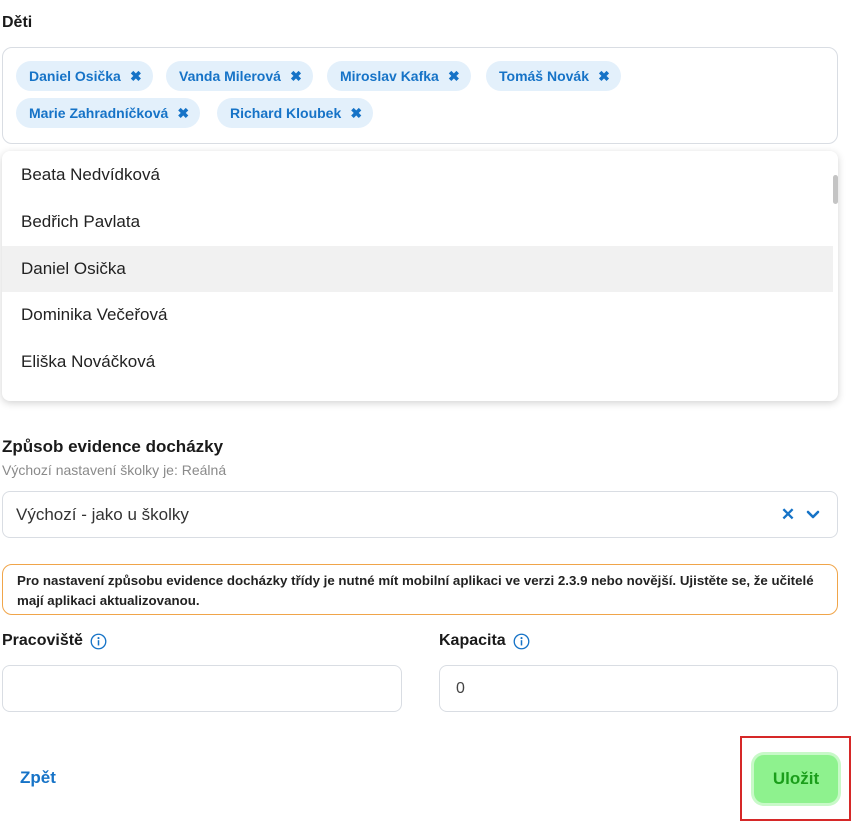 The height and width of the screenshot is (822, 865). Describe the element at coordinates (788, 515) in the screenshot. I see `close-icon: ✕` at that location.